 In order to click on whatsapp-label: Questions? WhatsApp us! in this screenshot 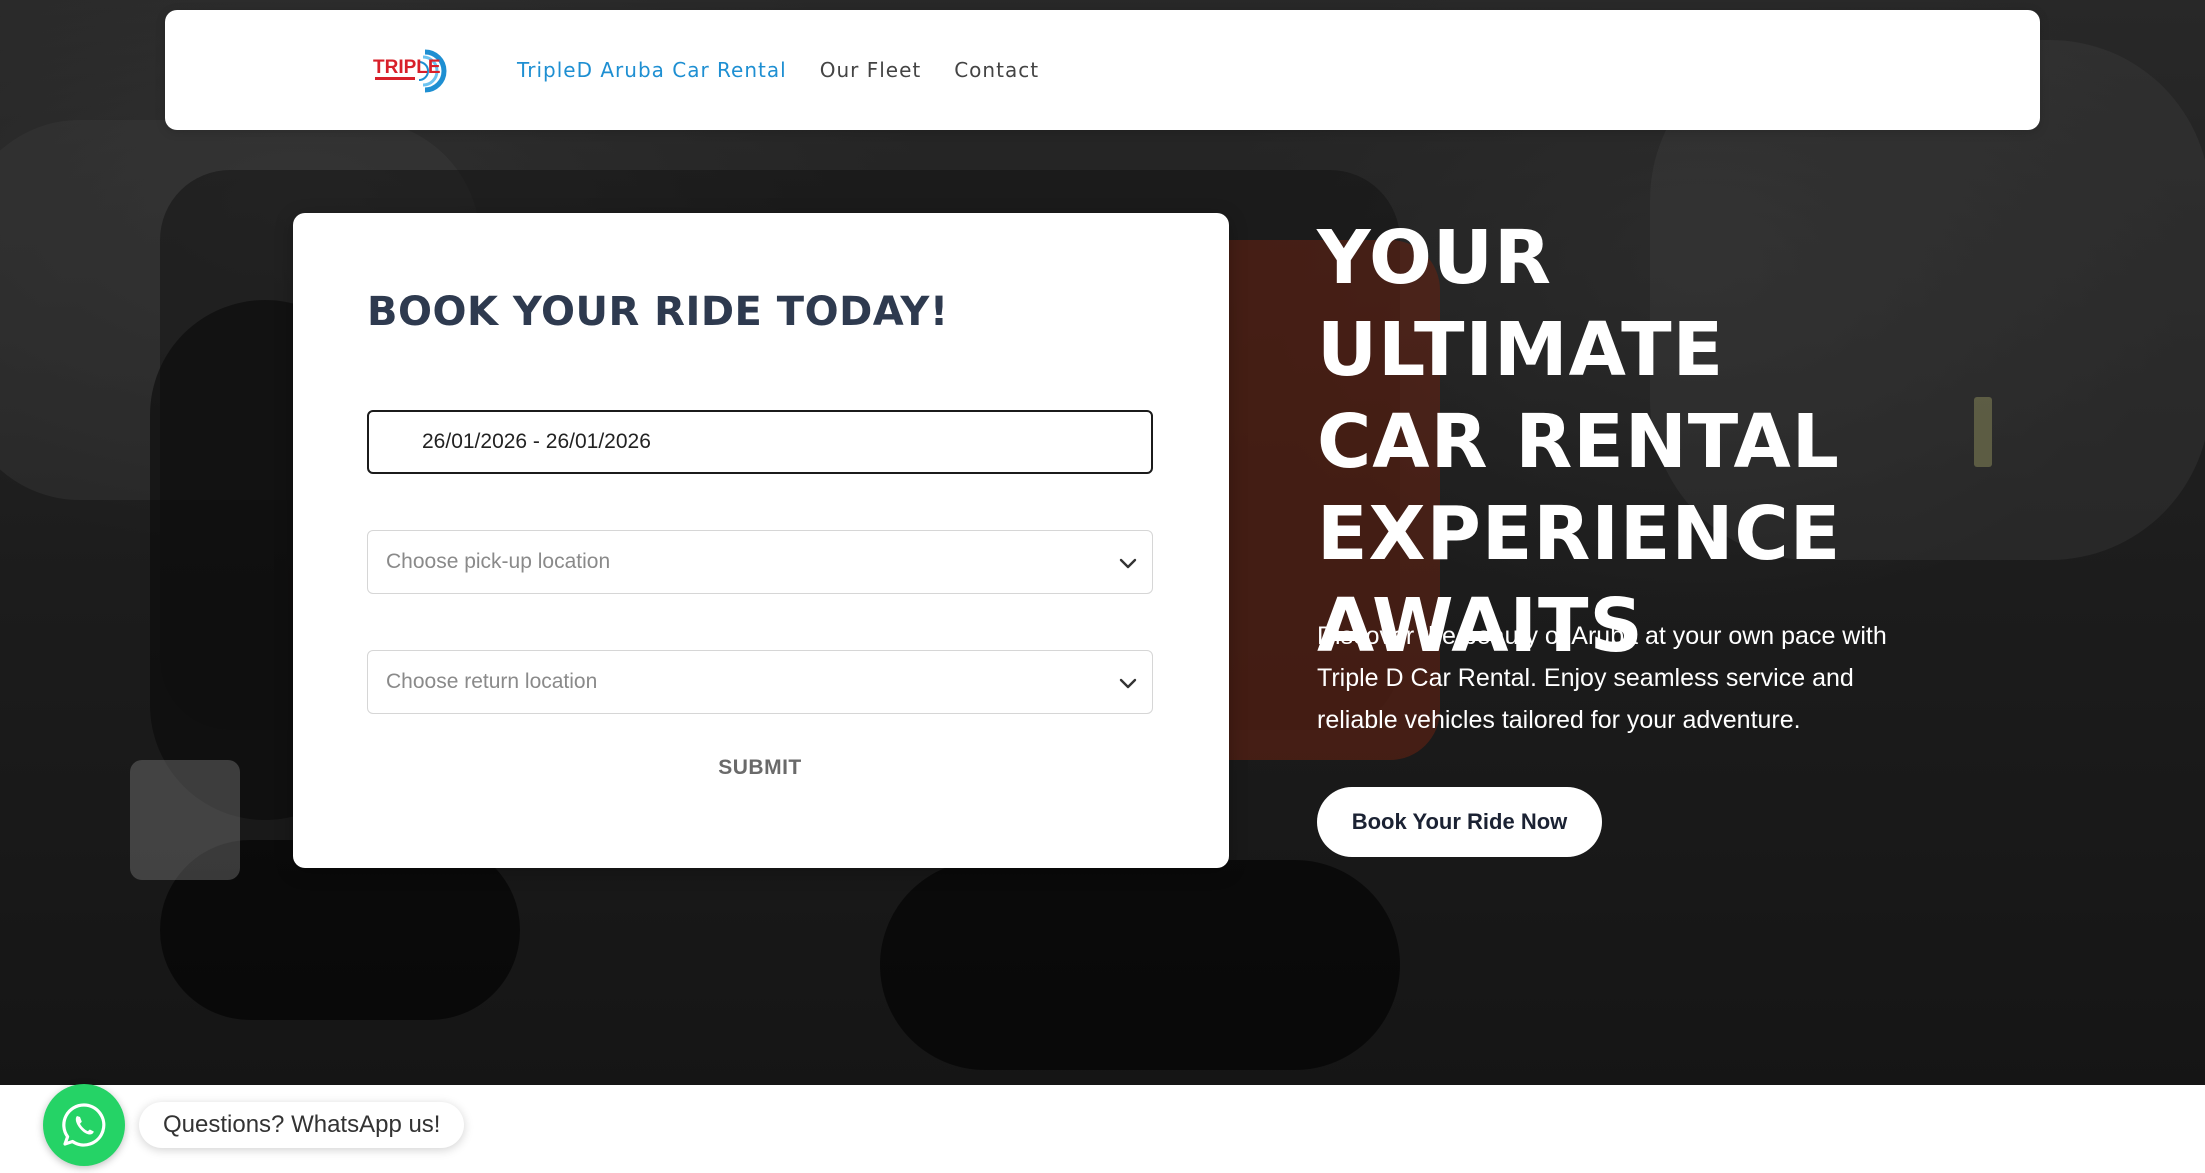, I will do `click(302, 1125)`.